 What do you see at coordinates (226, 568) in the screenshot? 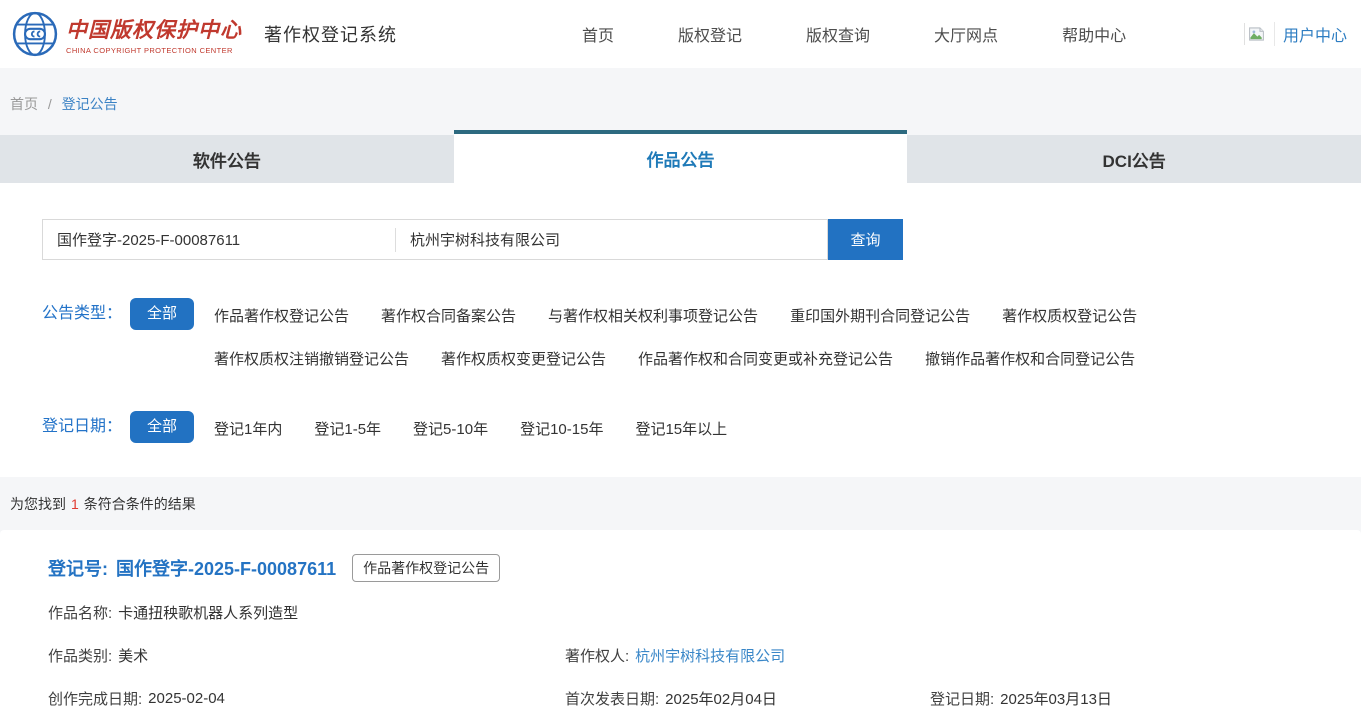
I see `registration-no-value: 国作登字-2025-F-00087611` at bounding box center [226, 568].